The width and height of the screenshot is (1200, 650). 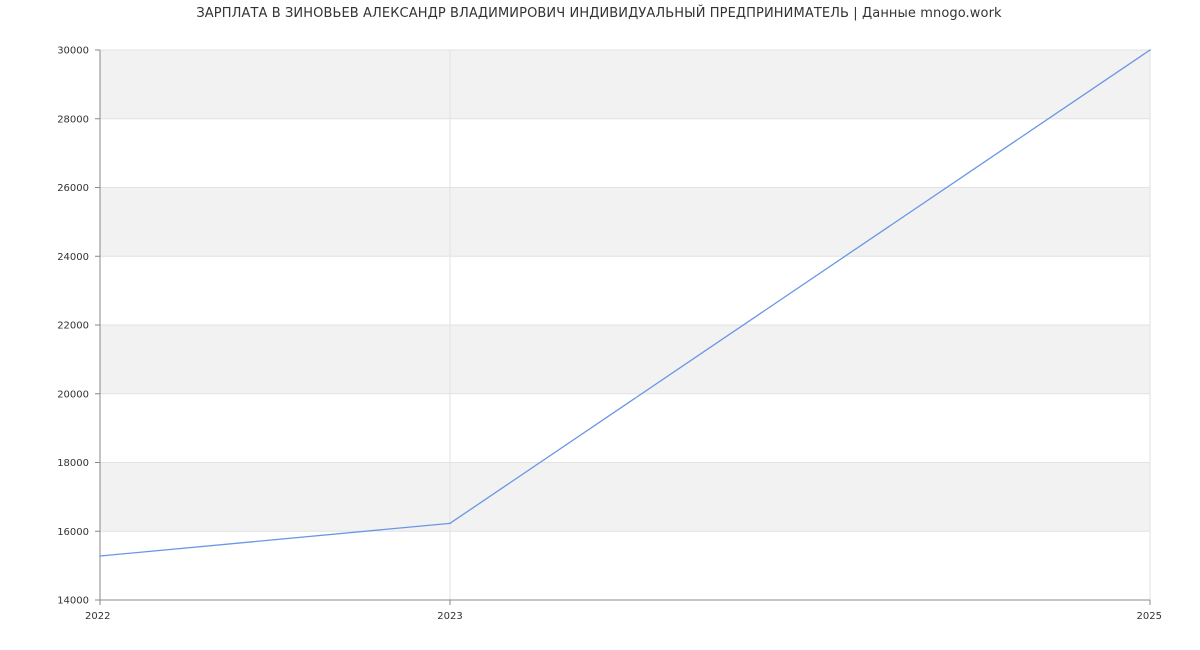 I want to click on y-tick-label: 14000, so click(x=73, y=601).